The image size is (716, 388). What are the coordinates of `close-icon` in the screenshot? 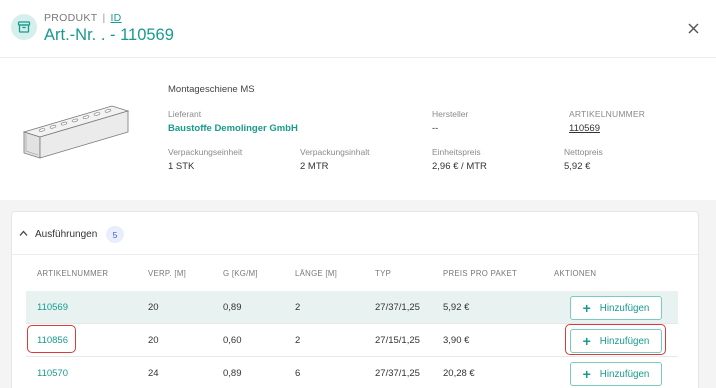 It's located at (693, 28).